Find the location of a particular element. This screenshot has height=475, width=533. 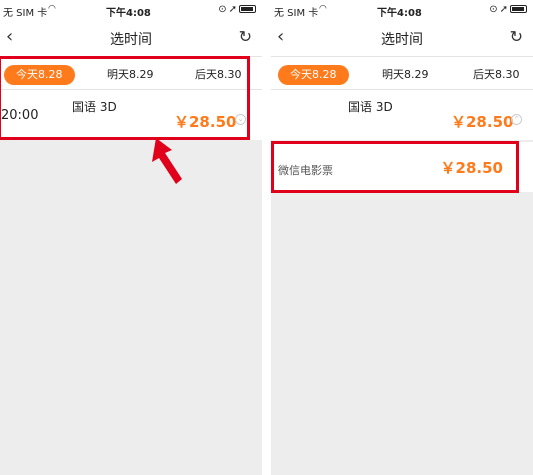

red-arrow-icon is located at coordinates (167, 161).